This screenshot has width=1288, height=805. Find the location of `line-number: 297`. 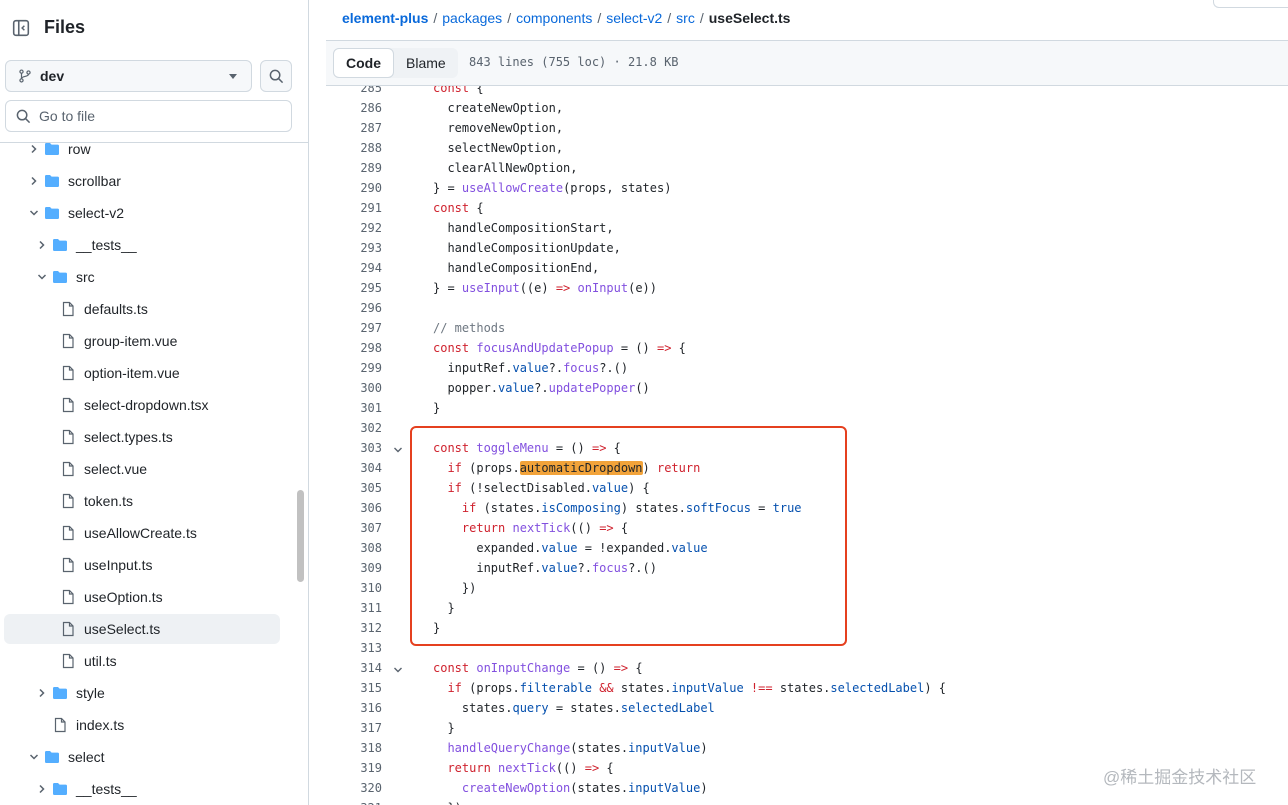

line-number: 297 is located at coordinates (354, 328).